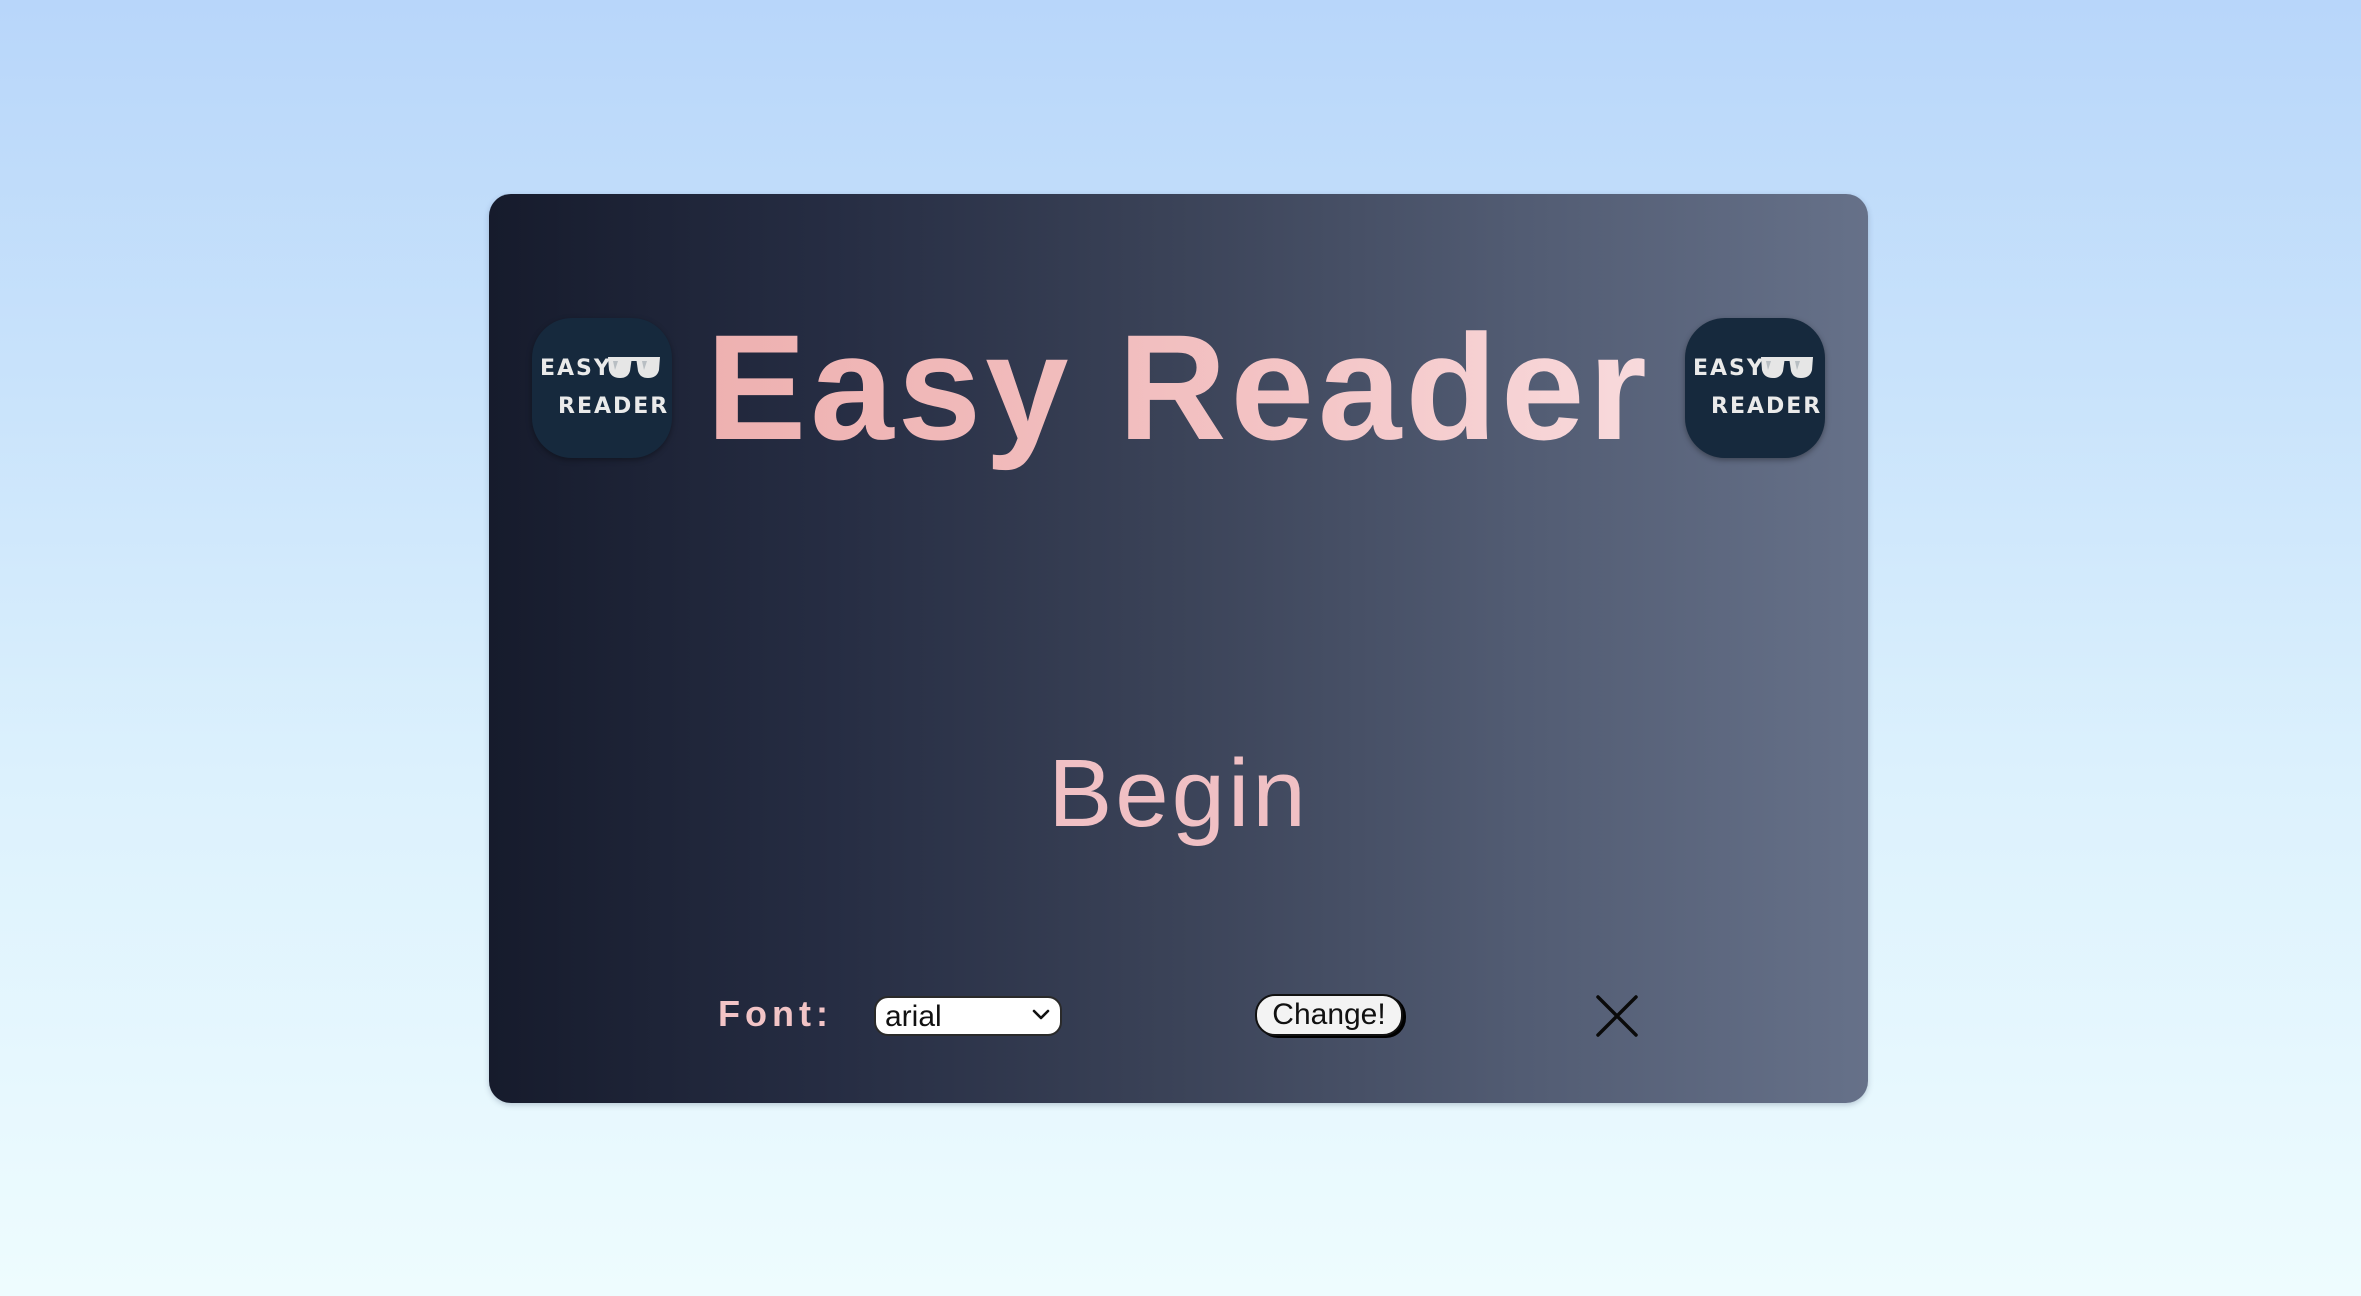 The image size is (2361, 1296). I want to click on close-button, so click(1617, 1016).